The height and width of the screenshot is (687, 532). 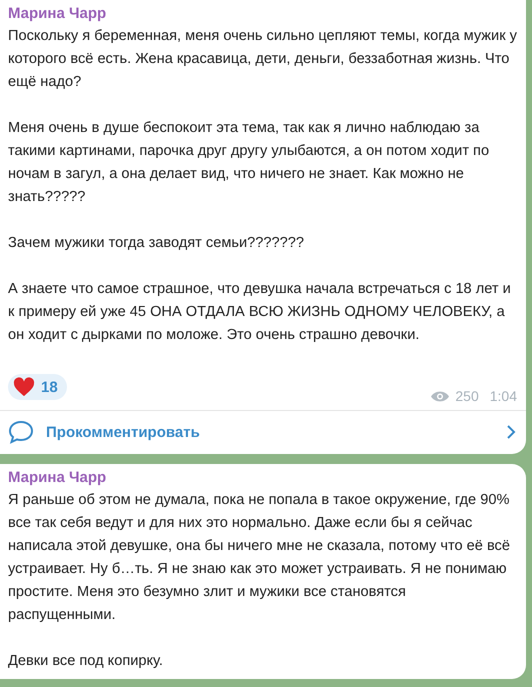 I want to click on message-text: Девки все под копирку., so click(x=86, y=661).